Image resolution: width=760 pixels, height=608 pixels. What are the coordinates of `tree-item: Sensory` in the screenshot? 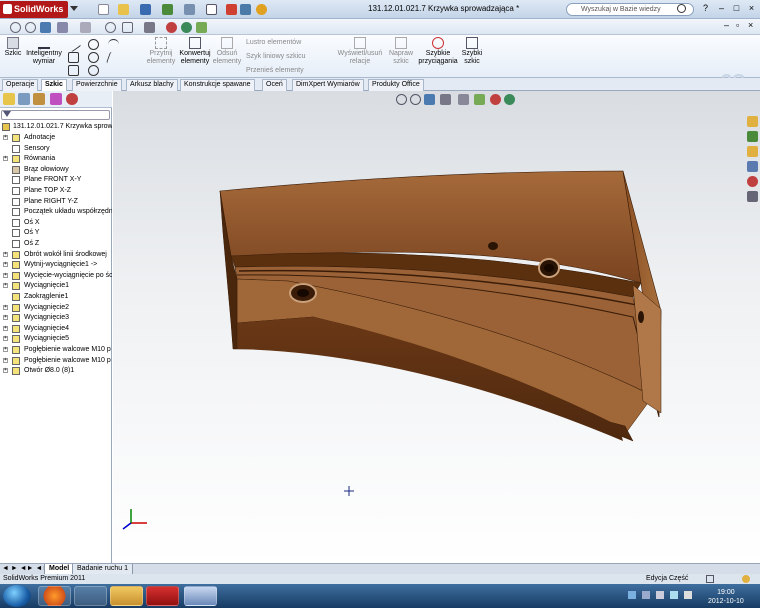 It's located at (56, 149).